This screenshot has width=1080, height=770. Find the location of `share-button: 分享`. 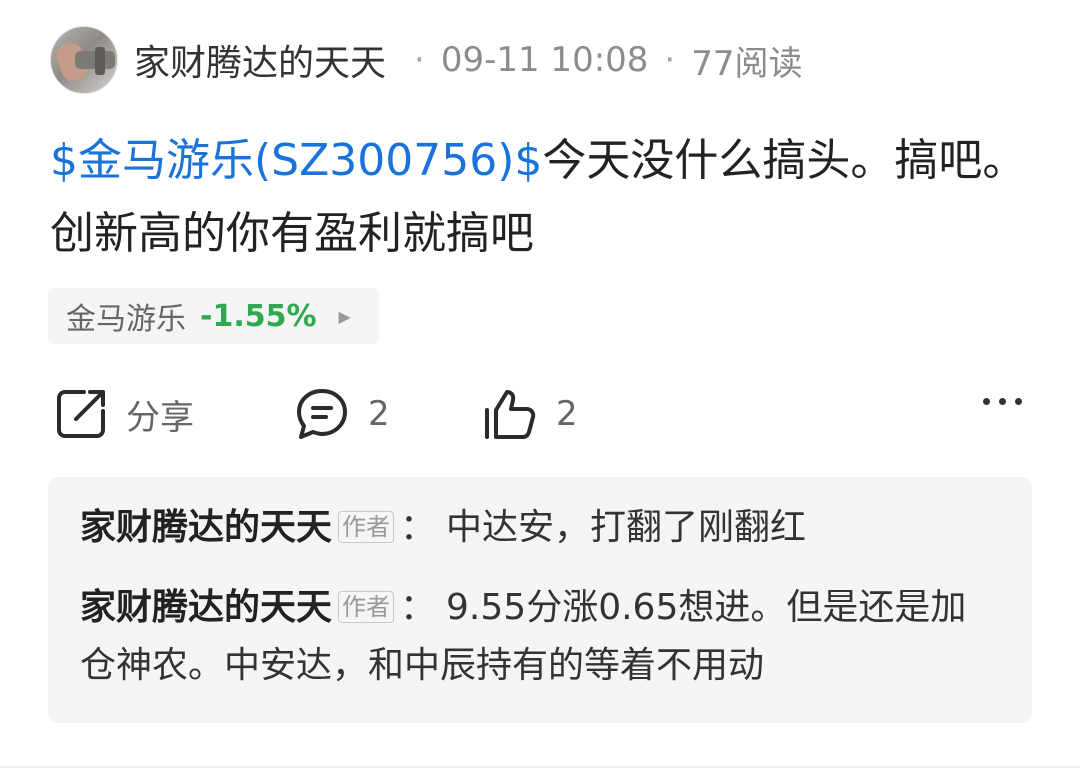

share-button: 分享 is located at coordinates (124, 414).